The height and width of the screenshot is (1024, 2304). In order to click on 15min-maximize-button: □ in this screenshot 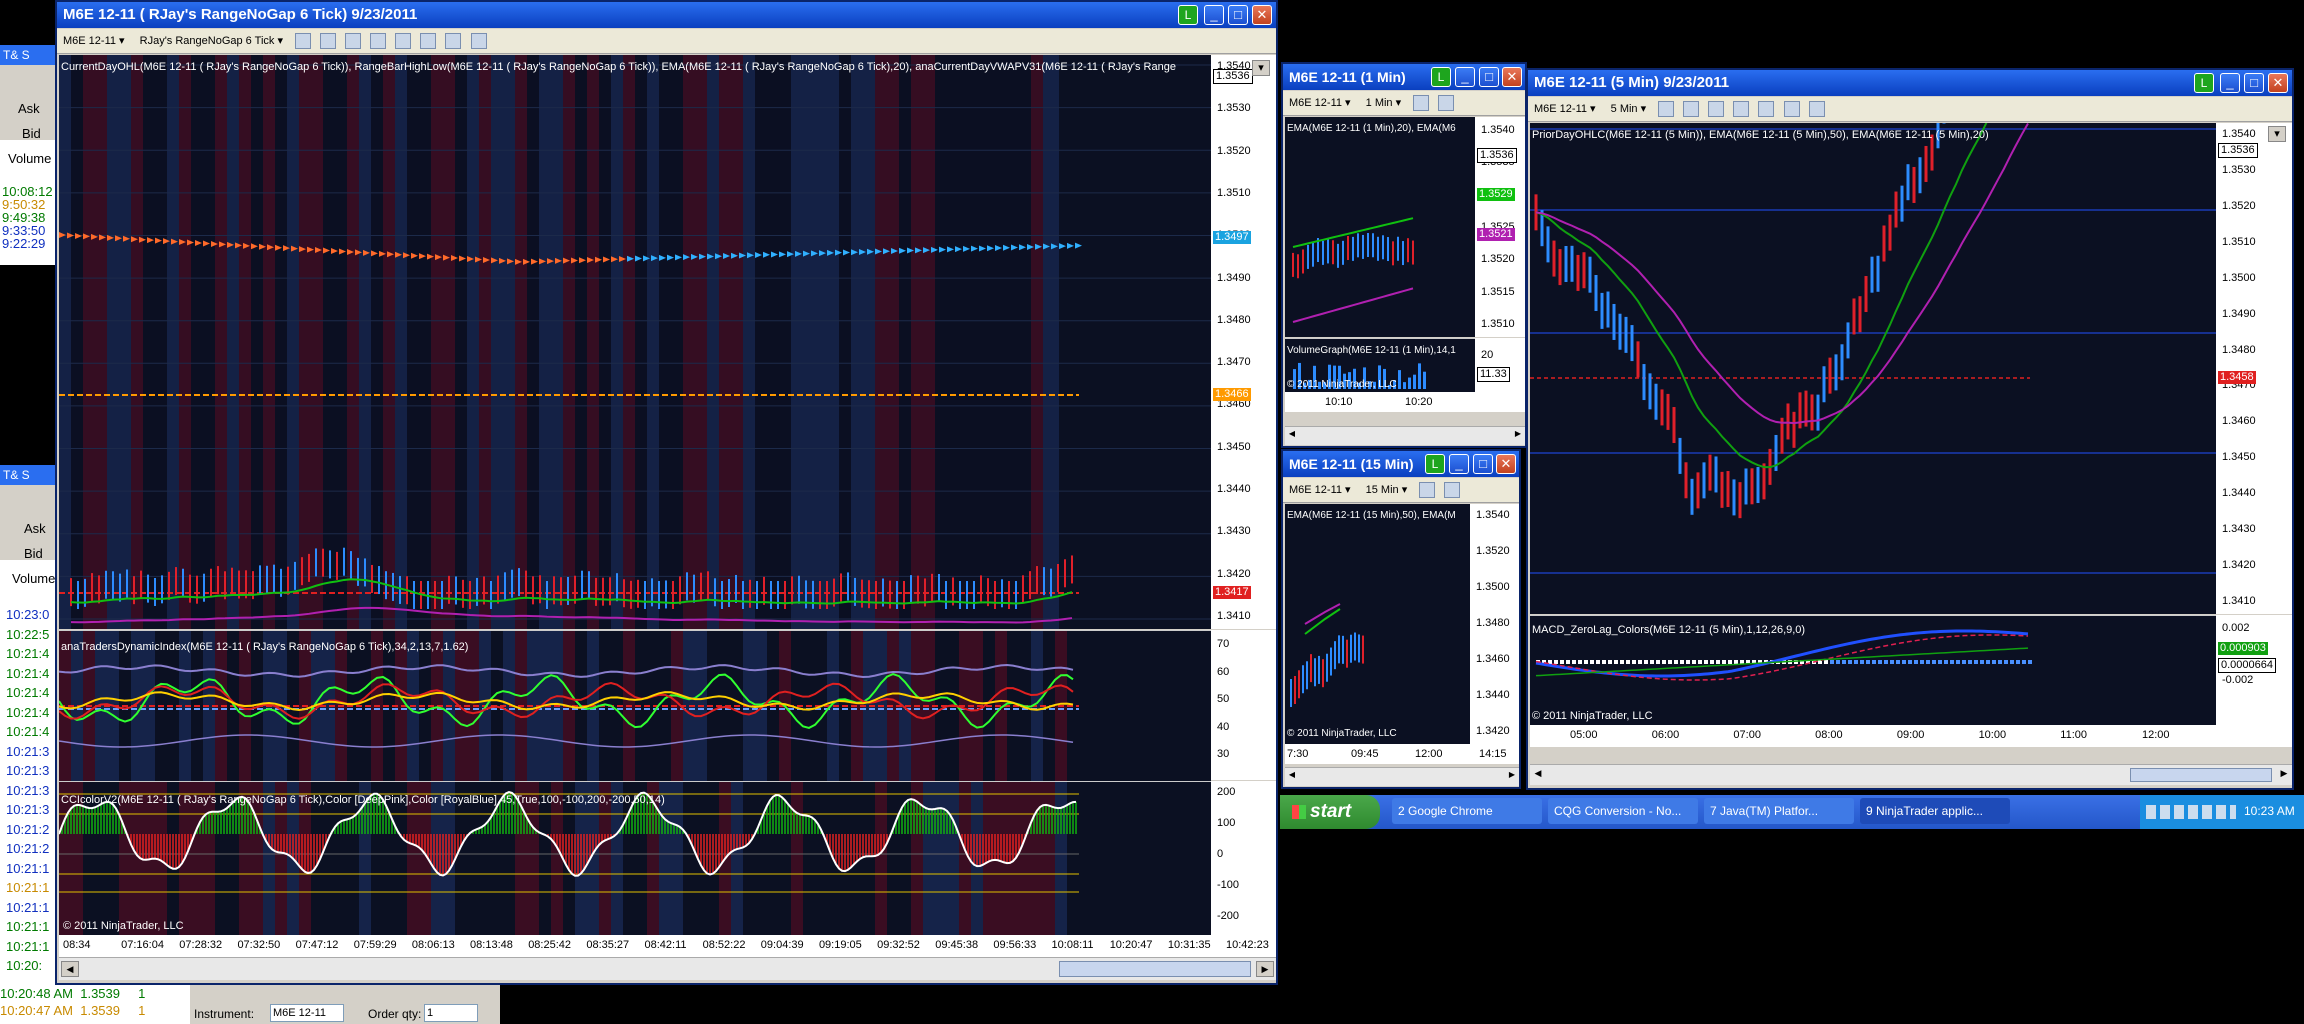, I will do `click(1483, 464)`.